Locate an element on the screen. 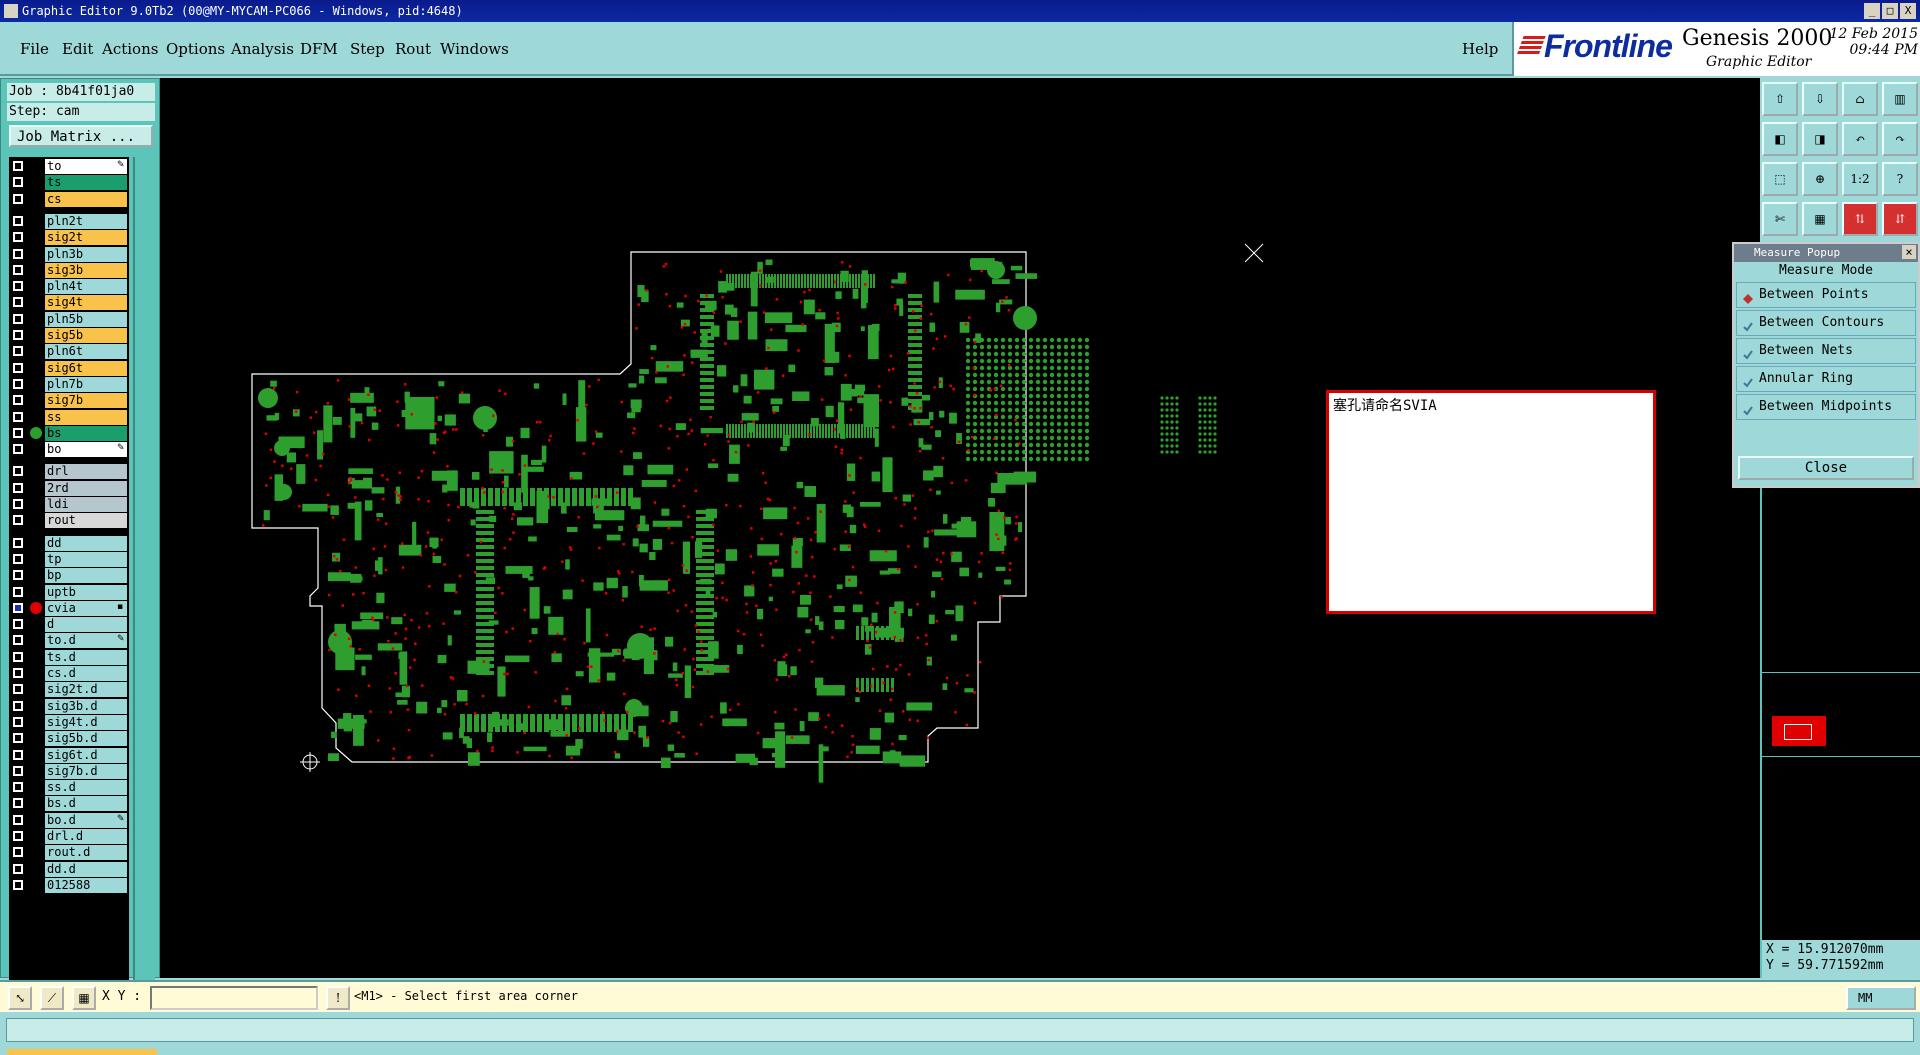 The image size is (1920, 1055). layer-row-pln2t: pln2t is located at coordinates (69, 221).